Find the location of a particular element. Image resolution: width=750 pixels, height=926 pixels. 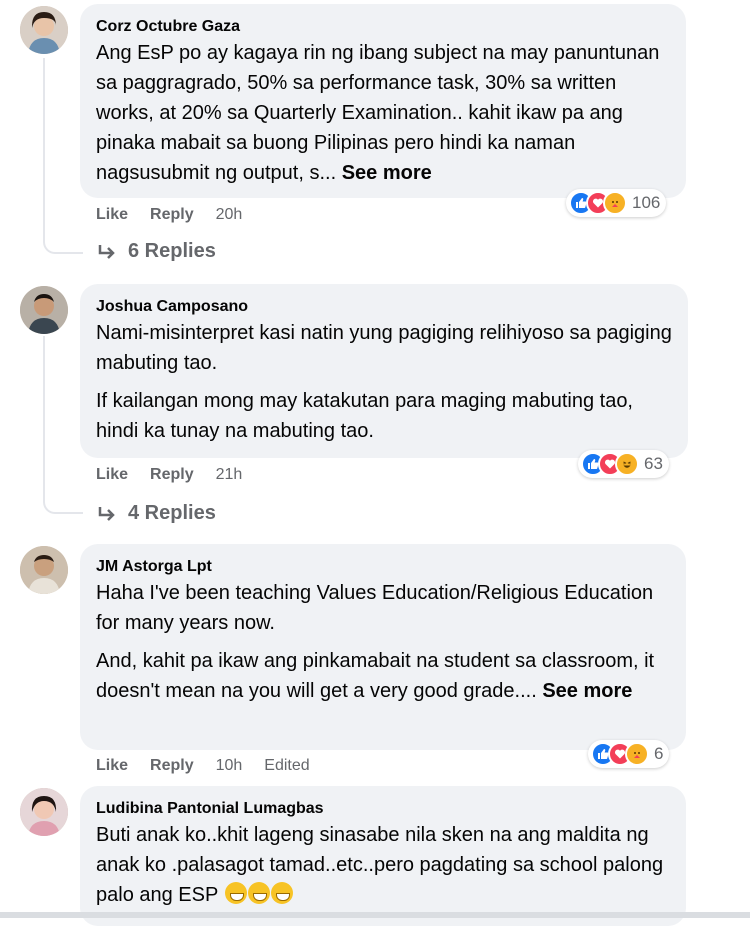

reaction-summary: 106 is located at coordinates (616, 203).